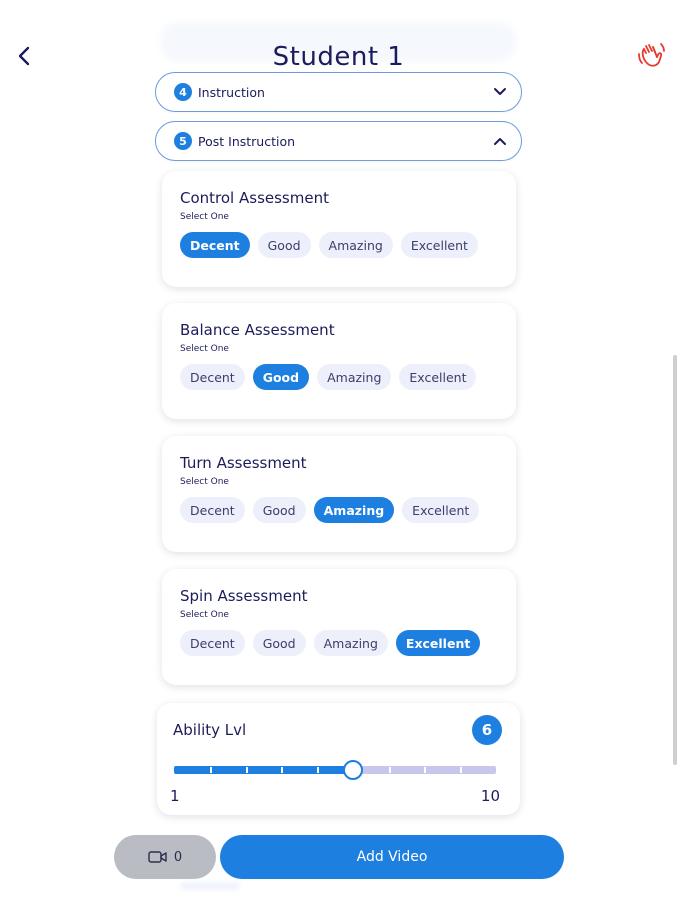  I want to click on ability-slider, so click(335, 770).